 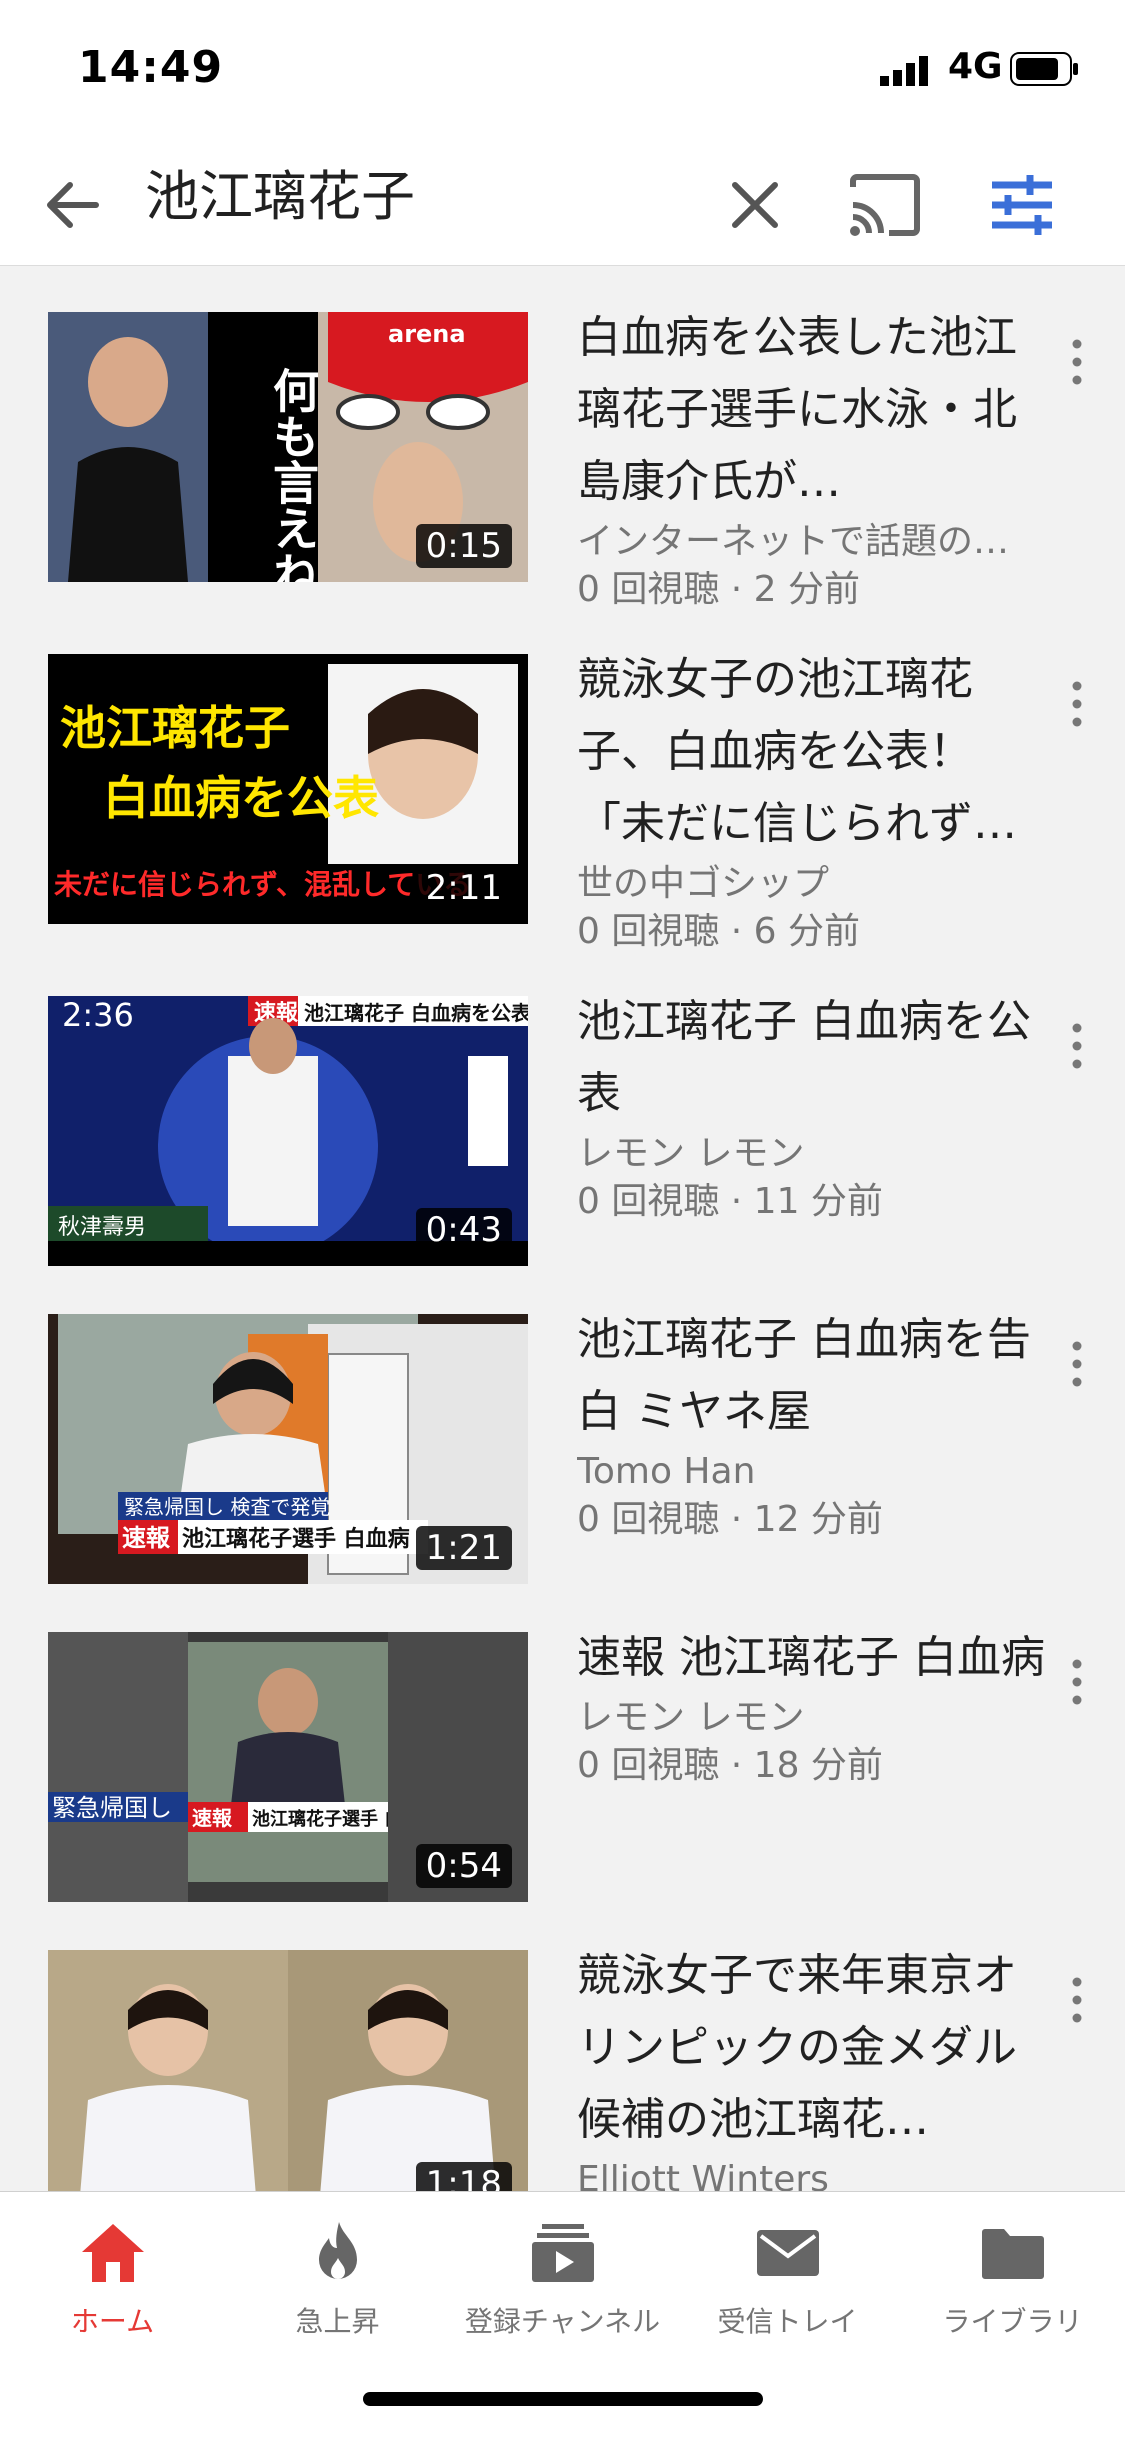 I want to click on search-header: 池江璃花子, so click(x=562, y=203).